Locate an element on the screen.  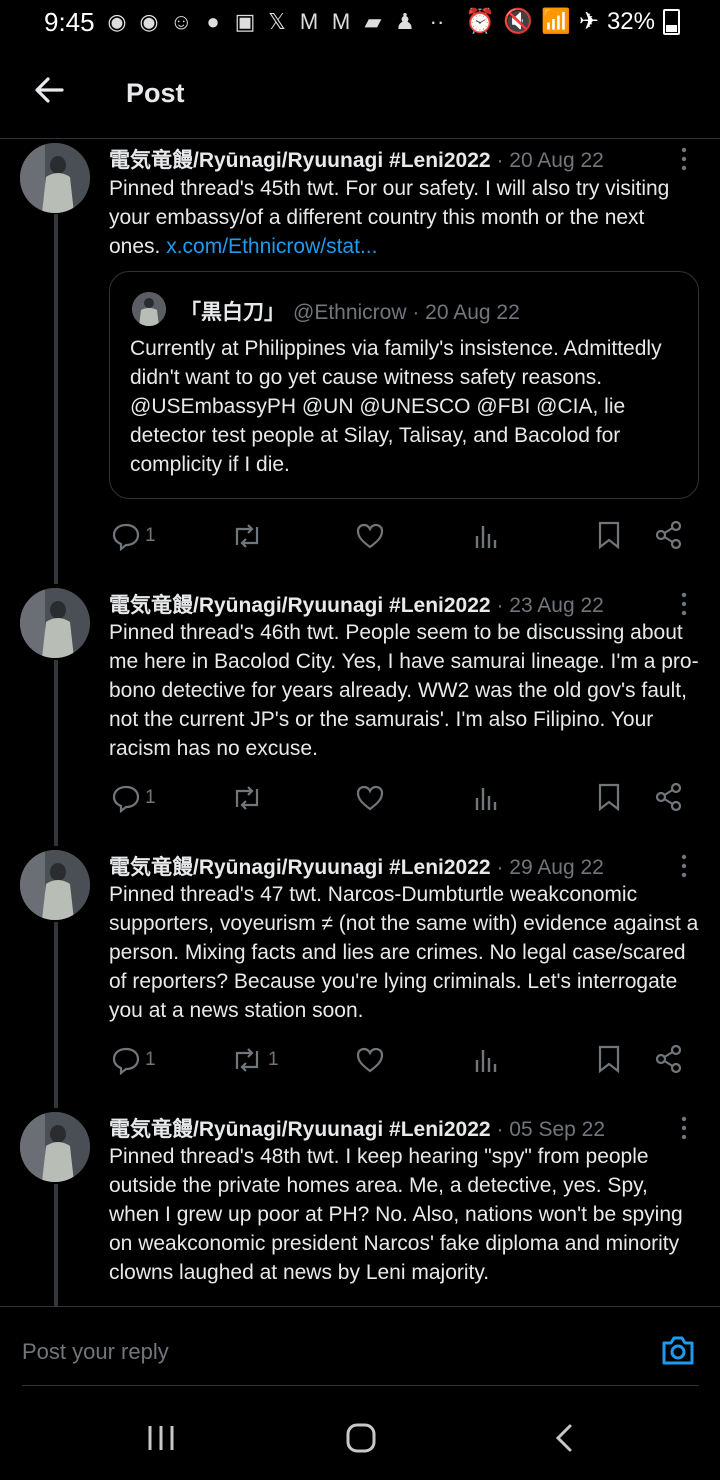
chat-icon: ▰ is located at coordinates (373, 21).